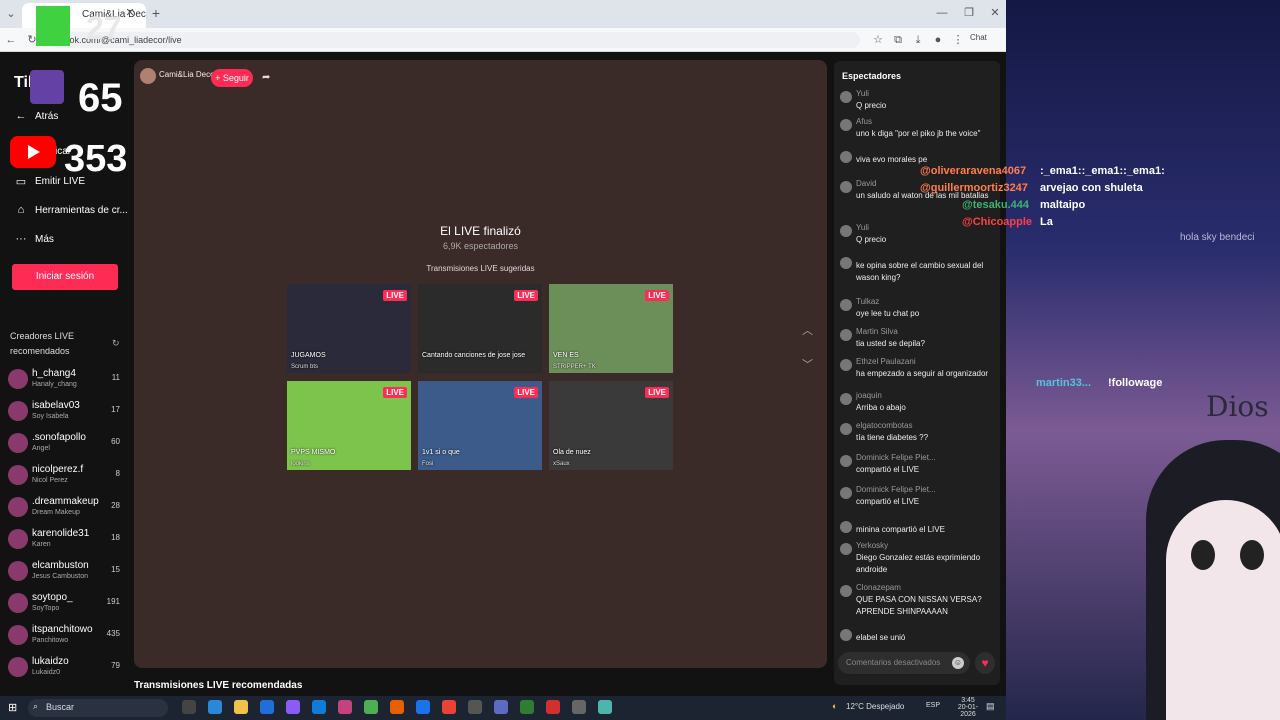  Describe the element at coordinates (349, 328) in the screenshot. I see `suggested-live-thumbnail: LIVE JUGAMOS Scrum bts` at that location.